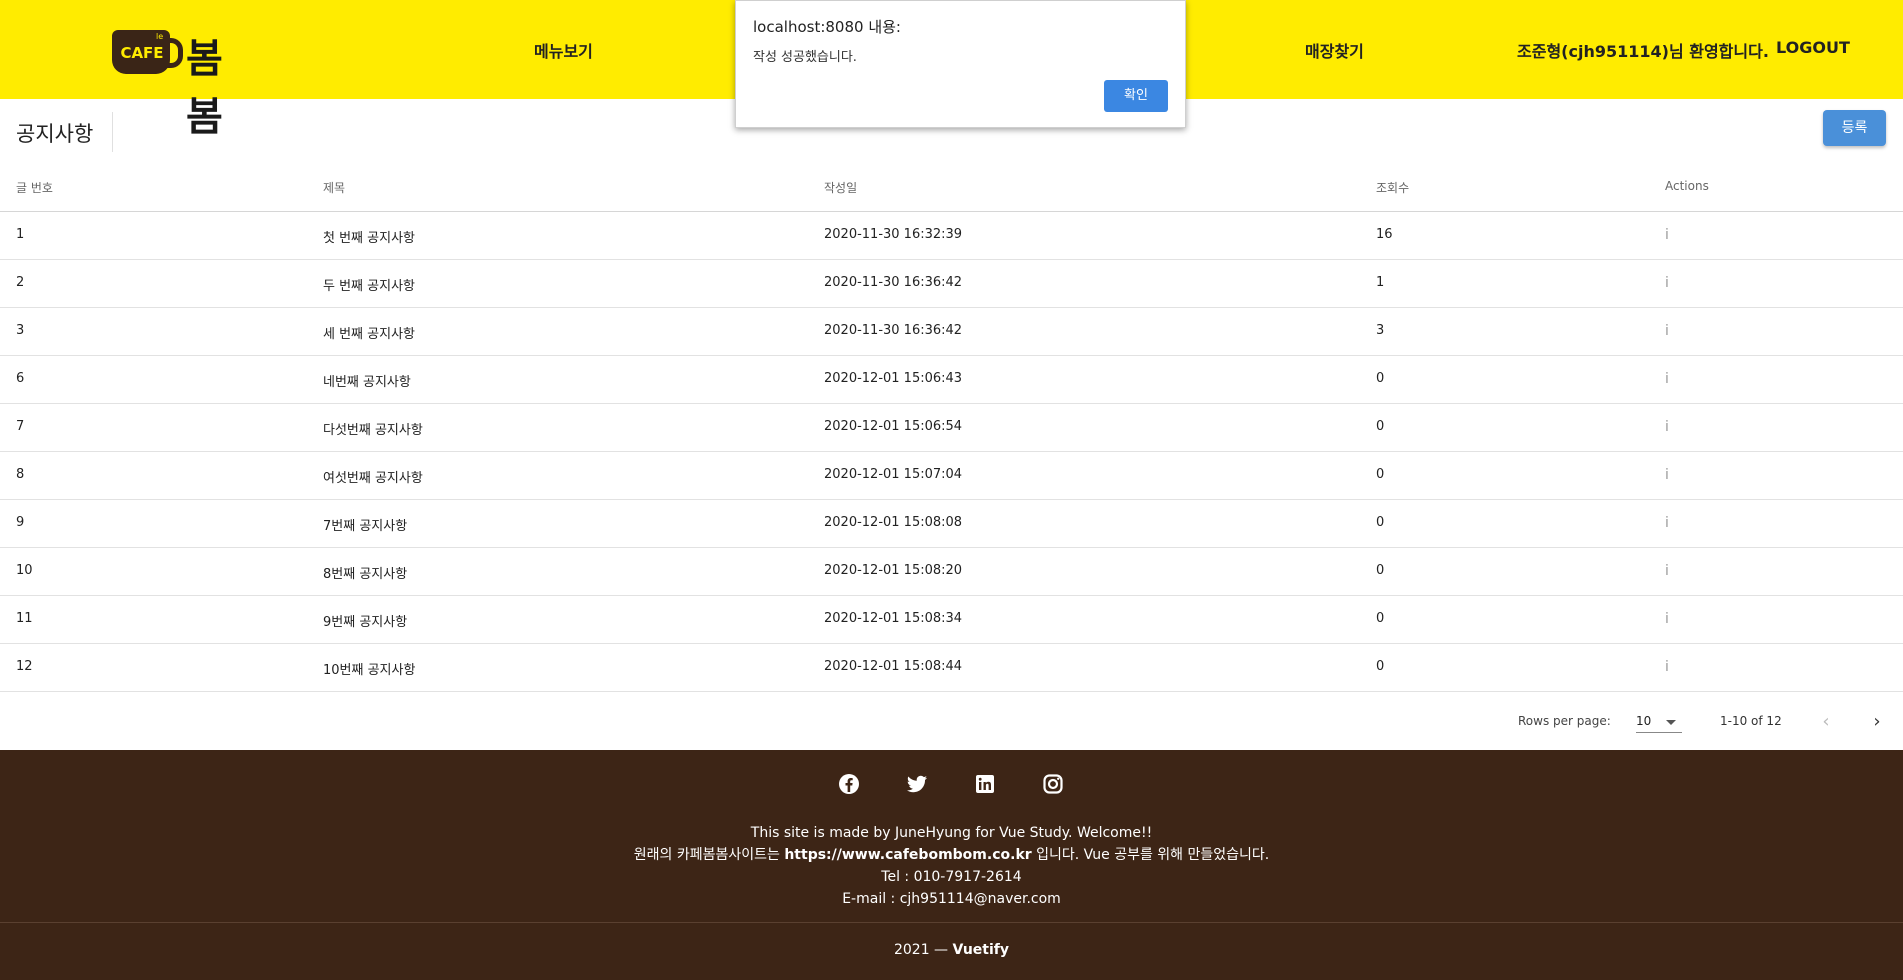  I want to click on row-number: 11, so click(24, 618).